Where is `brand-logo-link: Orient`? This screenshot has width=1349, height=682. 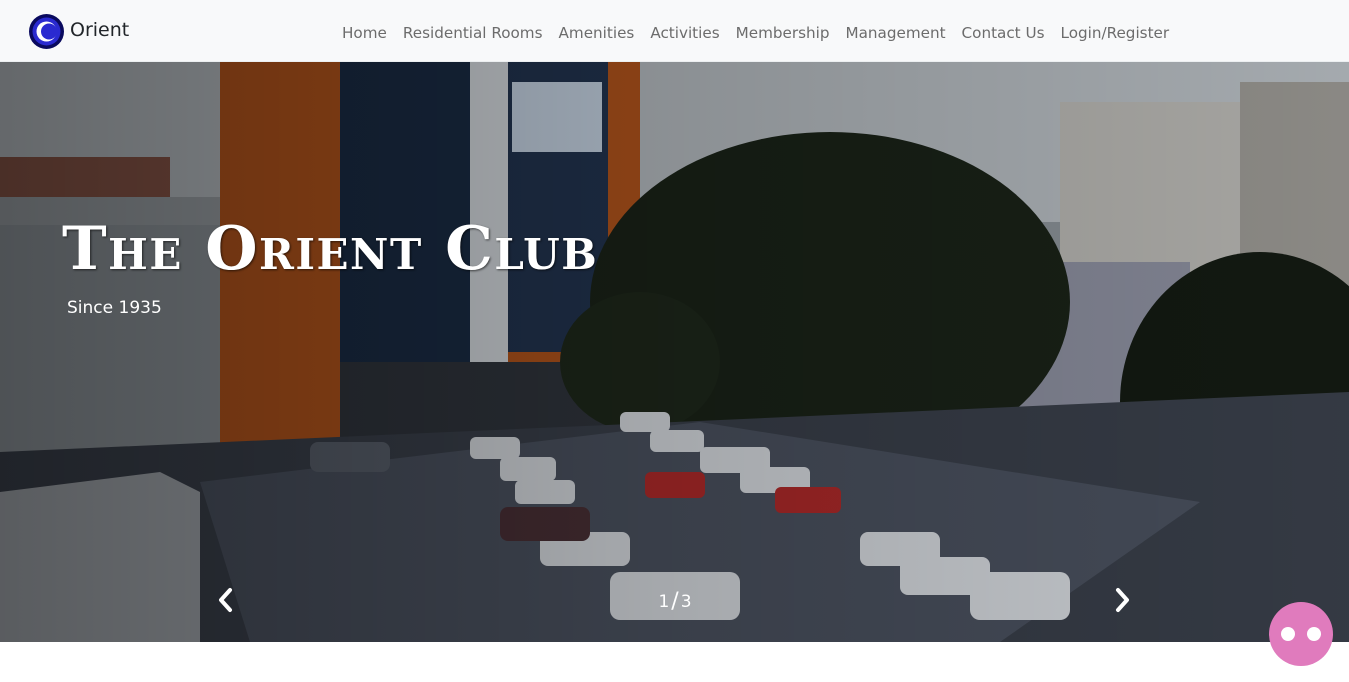
brand-logo-link: Orient is located at coordinates (78, 31).